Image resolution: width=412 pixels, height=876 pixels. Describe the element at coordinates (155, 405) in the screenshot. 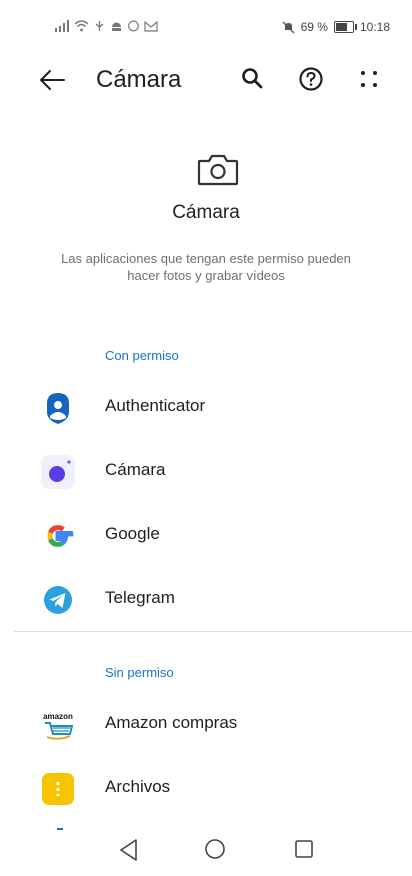

I see `app-label: Authenticator` at that location.